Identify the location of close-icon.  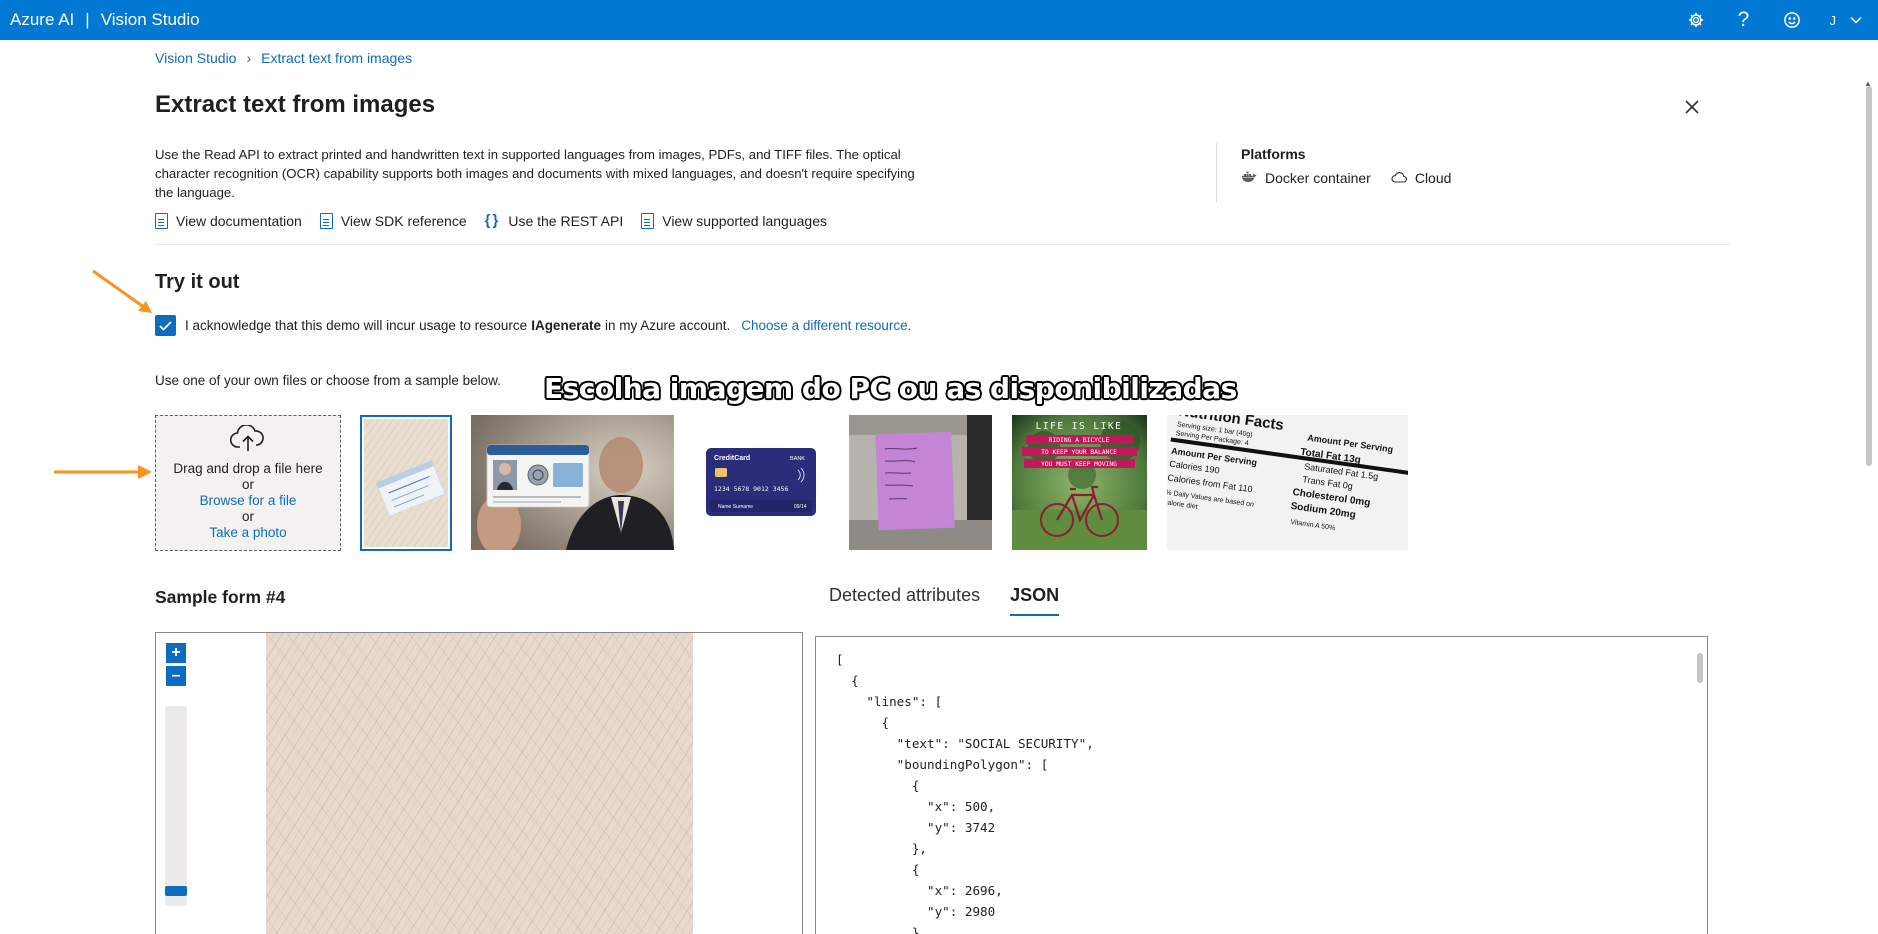
(1692, 107).